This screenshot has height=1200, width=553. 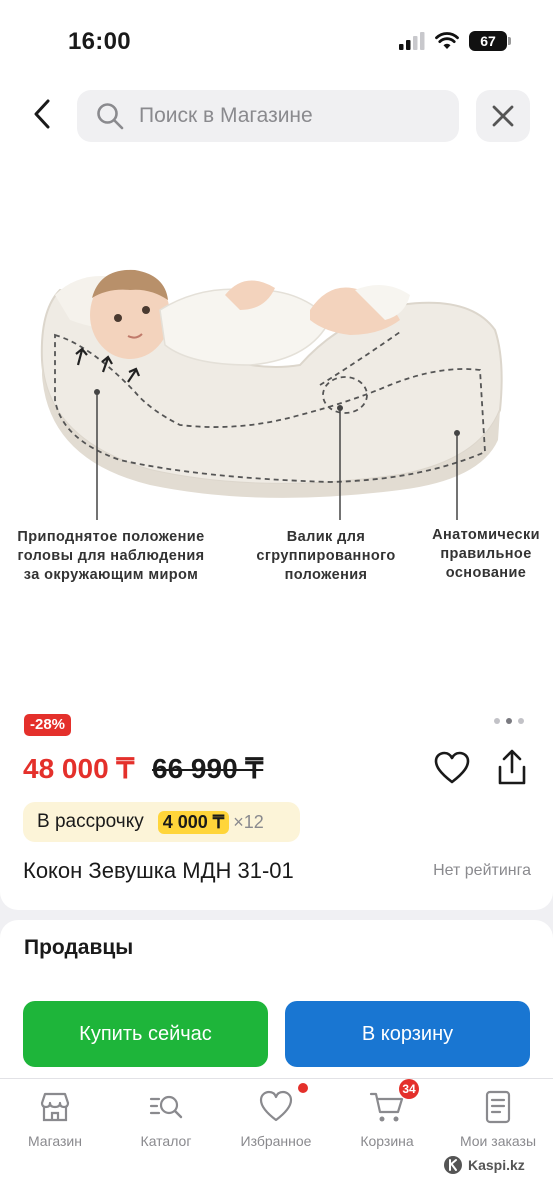 I want to click on share-icon, so click(x=512, y=767).